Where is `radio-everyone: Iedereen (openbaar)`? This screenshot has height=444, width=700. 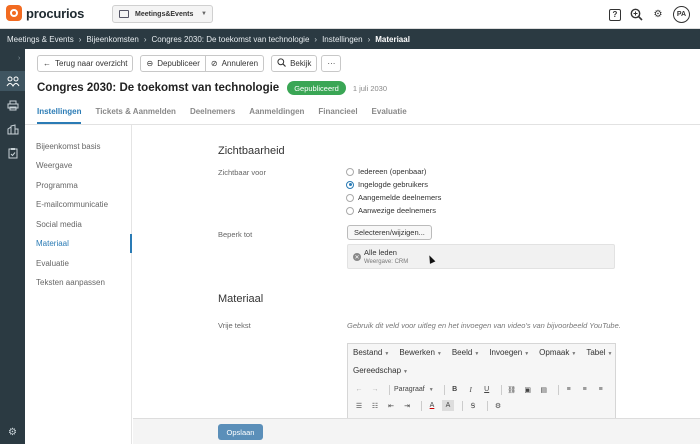
radio-everyone: Iedereen (openbaar) is located at coordinates (386, 171).